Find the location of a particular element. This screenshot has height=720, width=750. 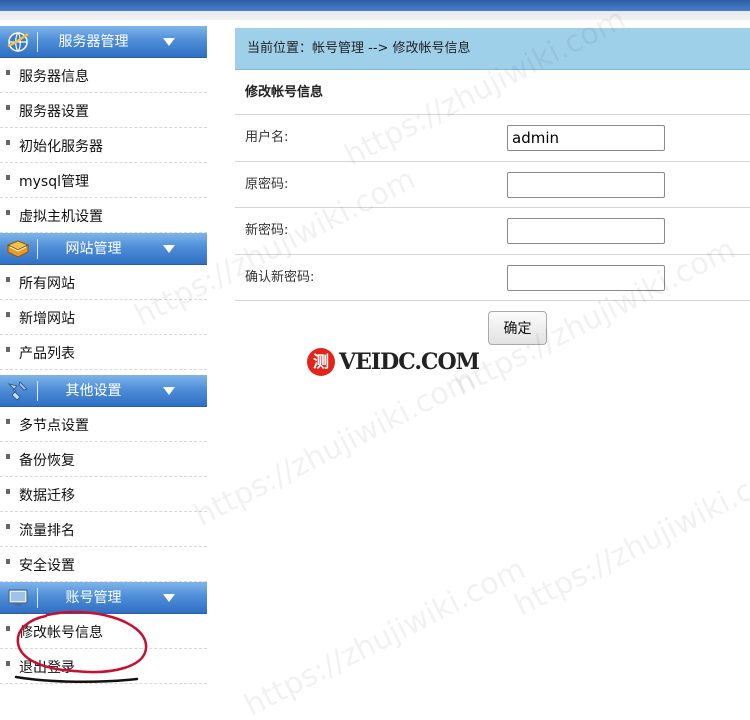

section-header-site-management: 网站管理 is located at coordinates (103, 249).